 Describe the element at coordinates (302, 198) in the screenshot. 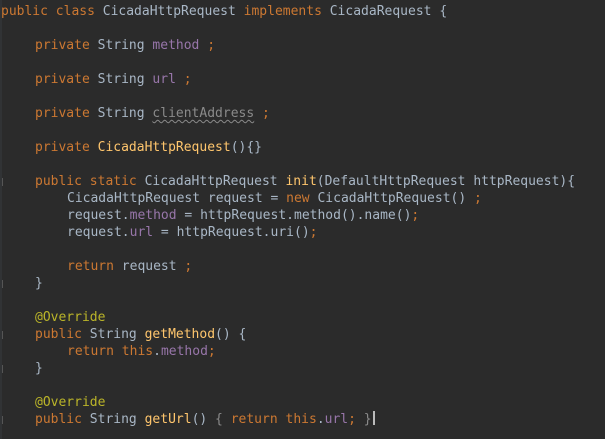

I see `keyword: new` at that location.